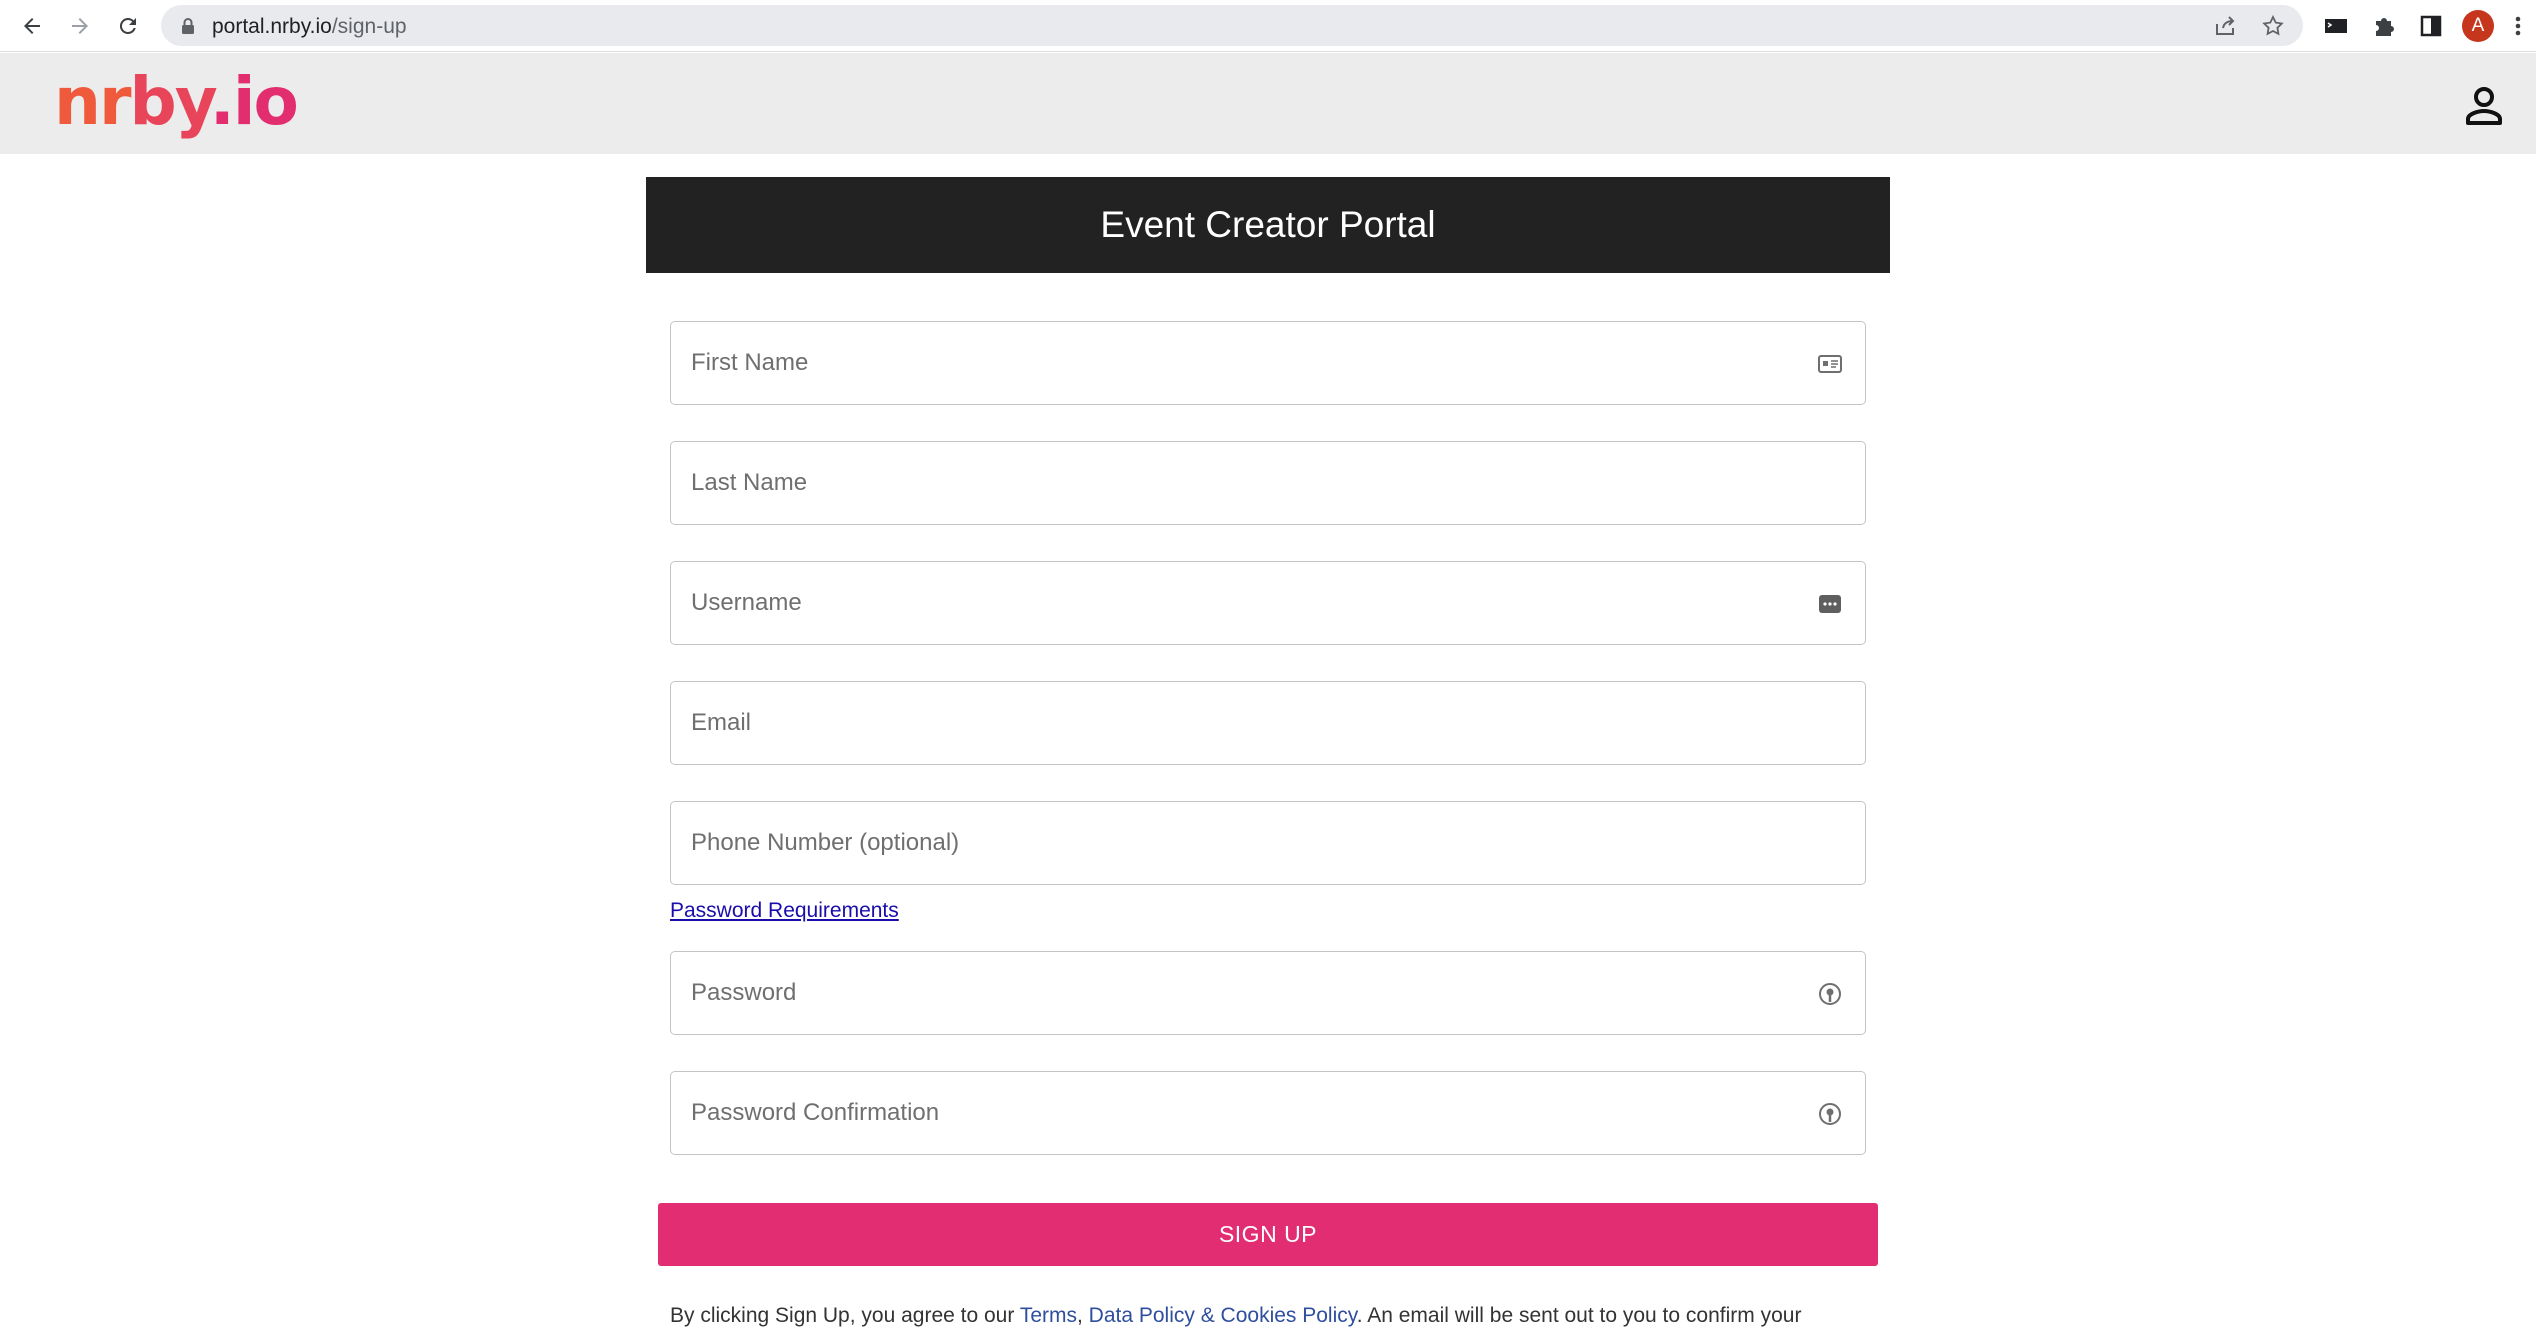 This screenshot has width=2536, height=1328. I want to click on terminal-extension-icon, so click(2336, 26).